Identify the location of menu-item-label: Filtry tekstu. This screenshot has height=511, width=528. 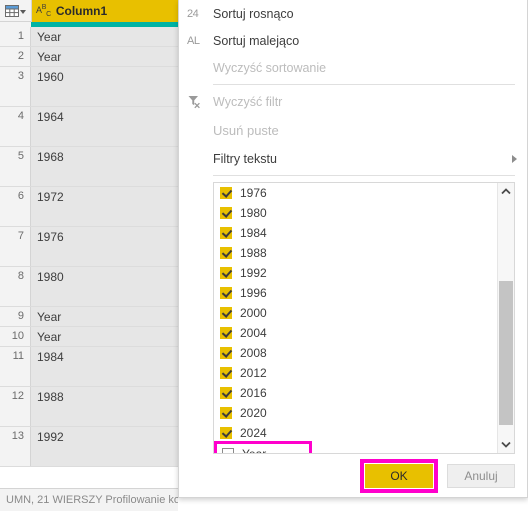
(245, 158).